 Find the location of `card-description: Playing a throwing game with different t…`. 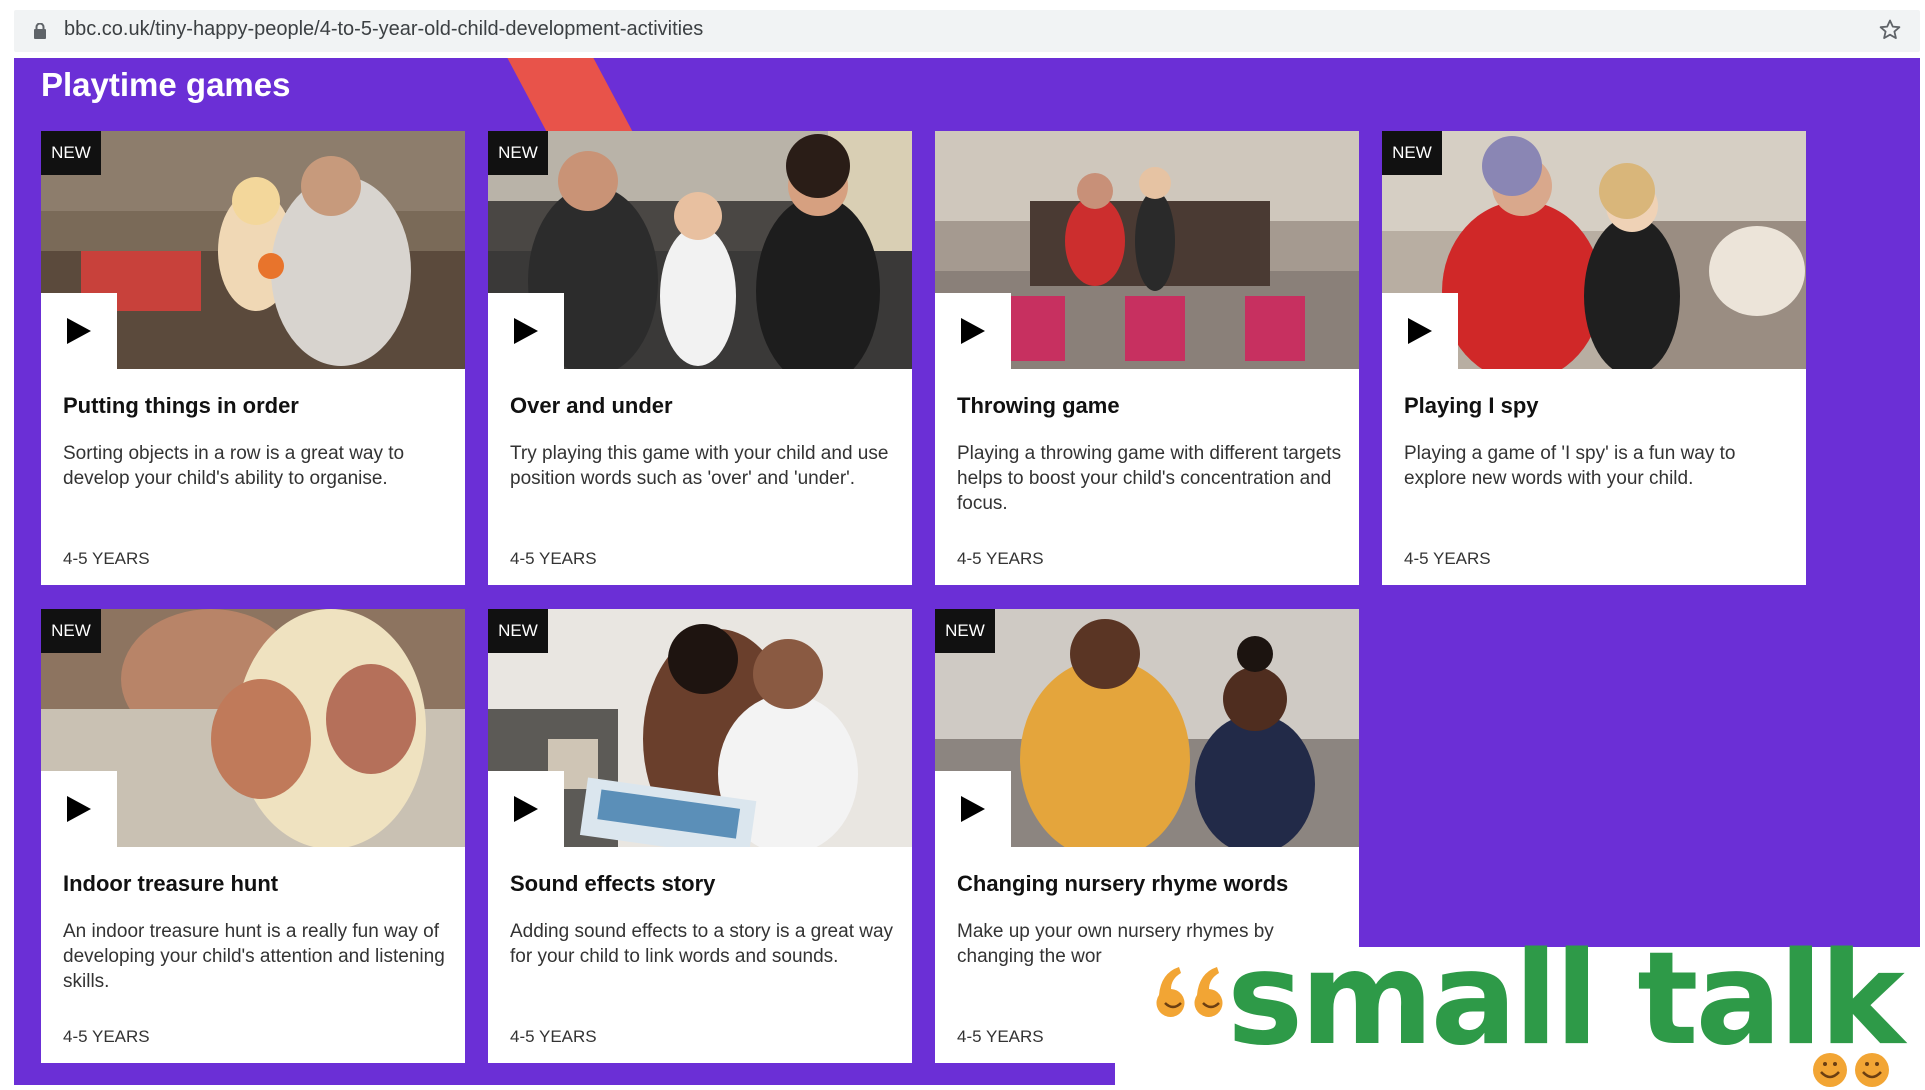

card-description: Playing a throwing game with different t… is located at coordinates (1149, 478).